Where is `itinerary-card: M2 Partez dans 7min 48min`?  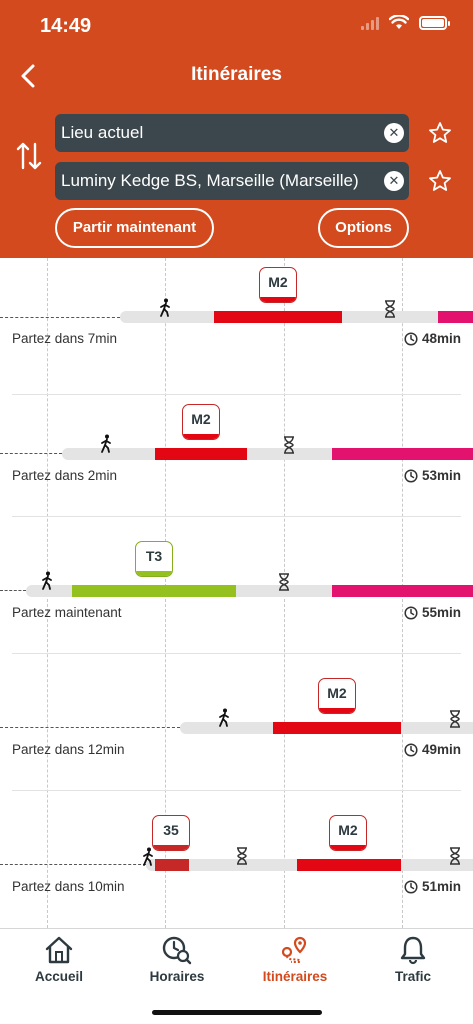
itinerary-card: M2 Partez dans 7min 48min is located at coordinates (236, 326).